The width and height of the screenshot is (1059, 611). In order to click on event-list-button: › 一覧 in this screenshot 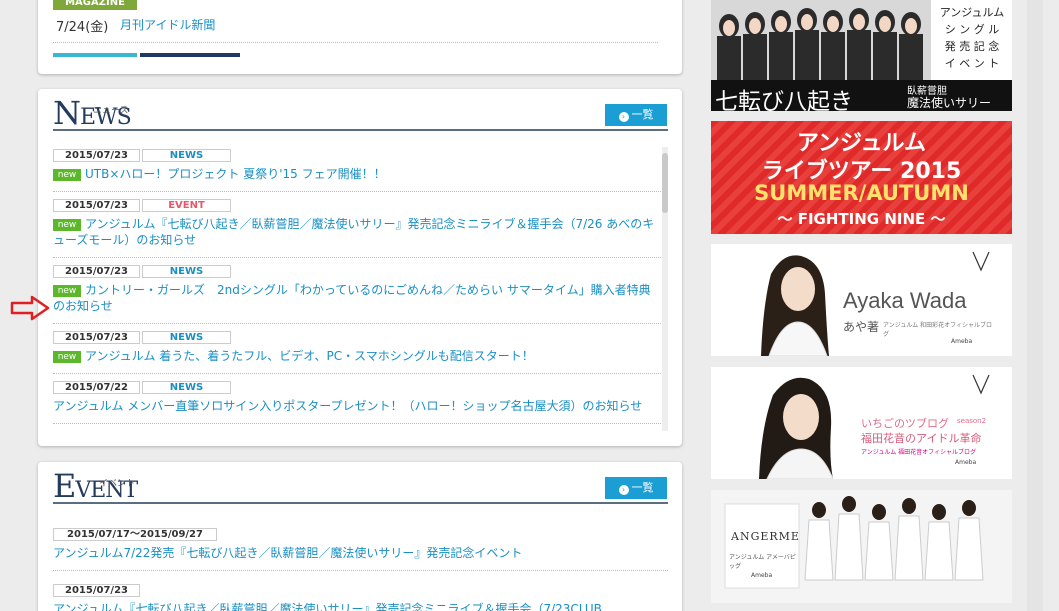, I will do `click(636, 488)`.